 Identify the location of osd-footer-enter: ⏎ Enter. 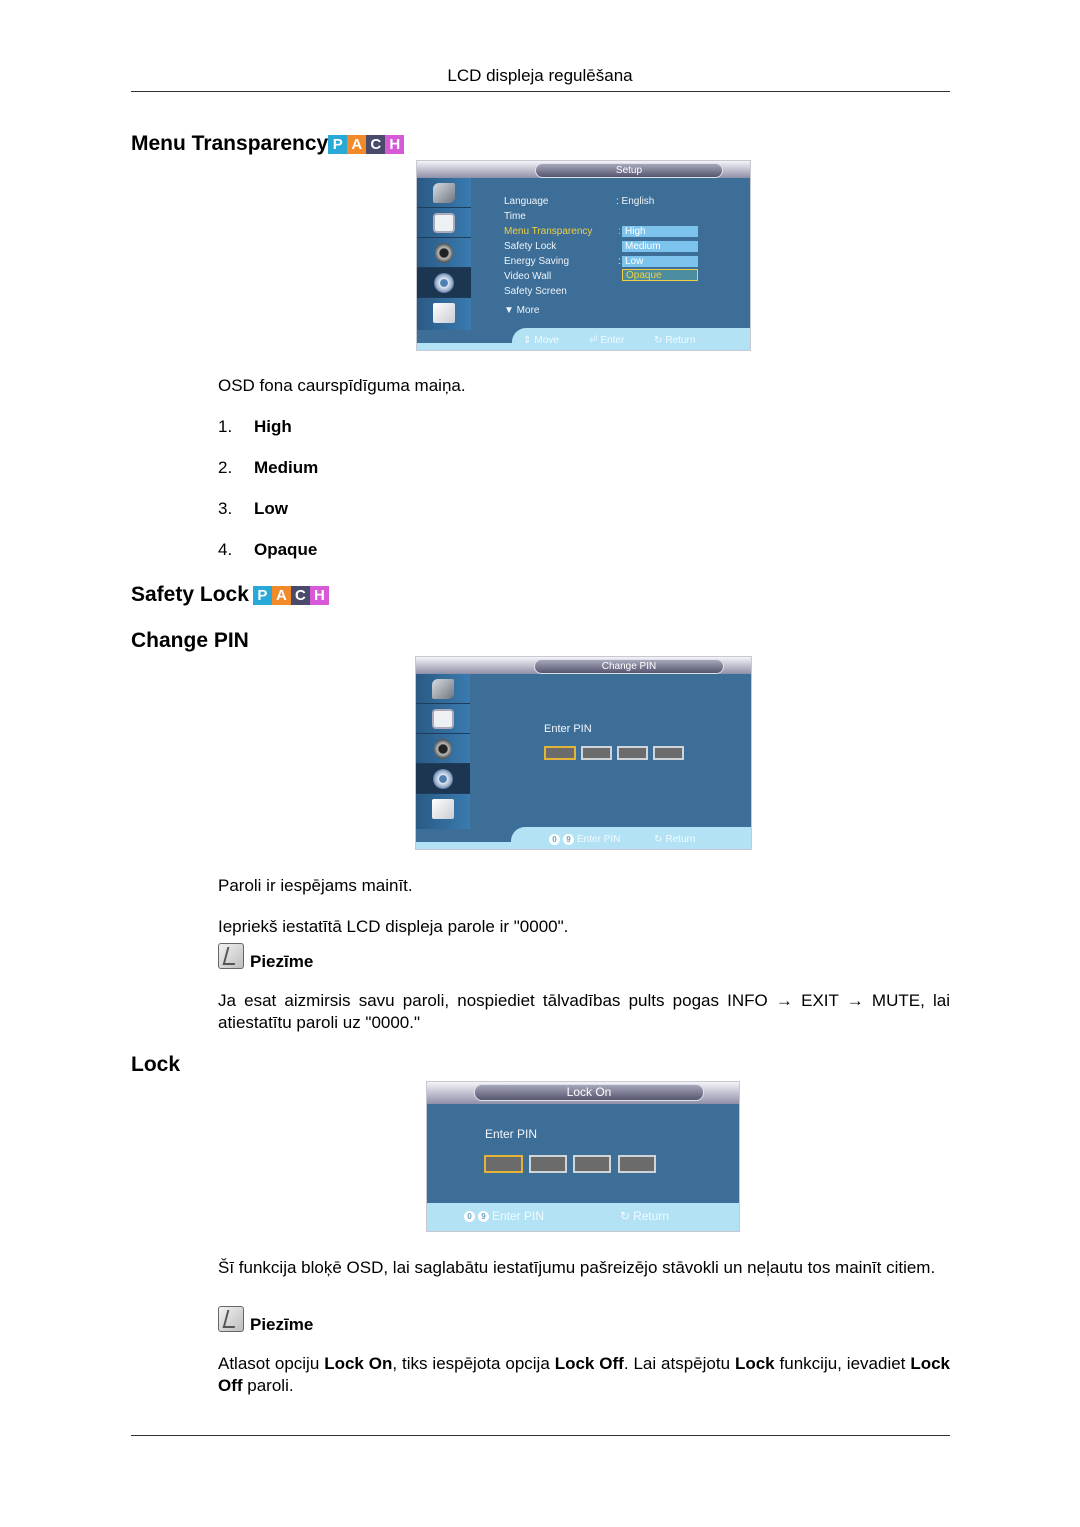
(606, 340).